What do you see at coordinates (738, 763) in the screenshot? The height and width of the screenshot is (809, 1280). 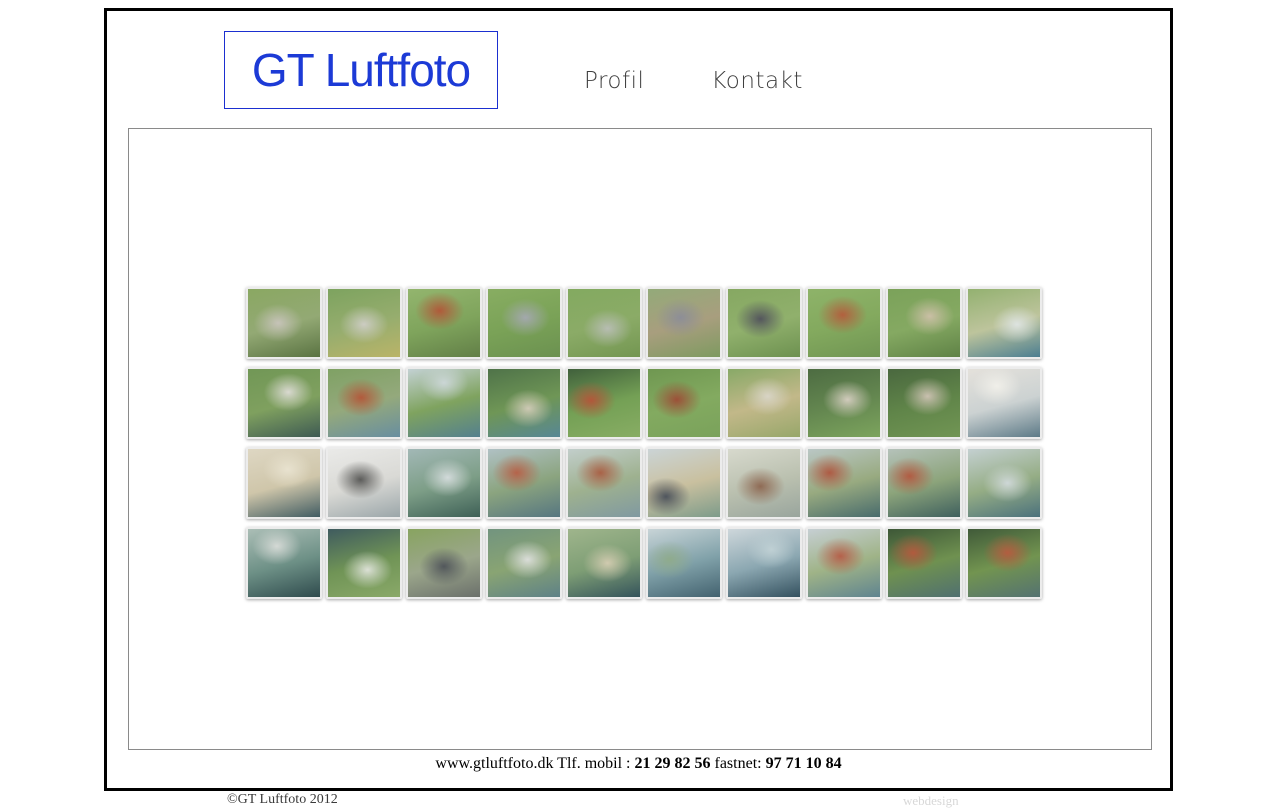 I see `fastnet-label: fastnet:` at bounding box center [738, 763].